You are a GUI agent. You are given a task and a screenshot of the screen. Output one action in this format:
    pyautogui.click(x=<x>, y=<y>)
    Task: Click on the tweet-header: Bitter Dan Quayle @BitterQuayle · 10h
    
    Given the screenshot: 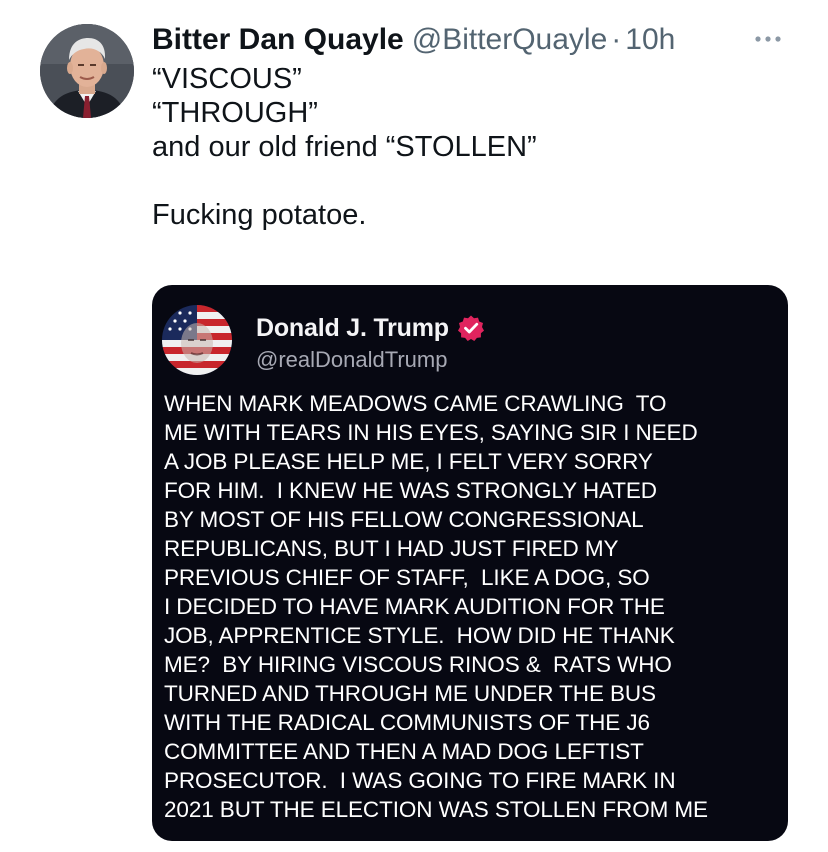 What is the action you would take?
    pyautogui.click(x=413, y=40)
    